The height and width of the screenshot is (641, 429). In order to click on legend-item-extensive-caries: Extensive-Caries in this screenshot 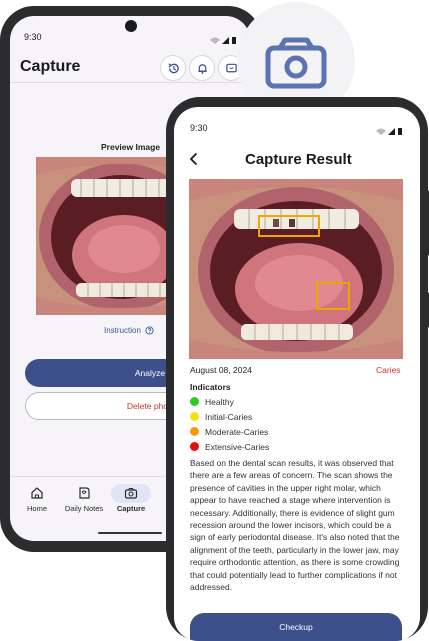, I will do `click(229, 446)`.